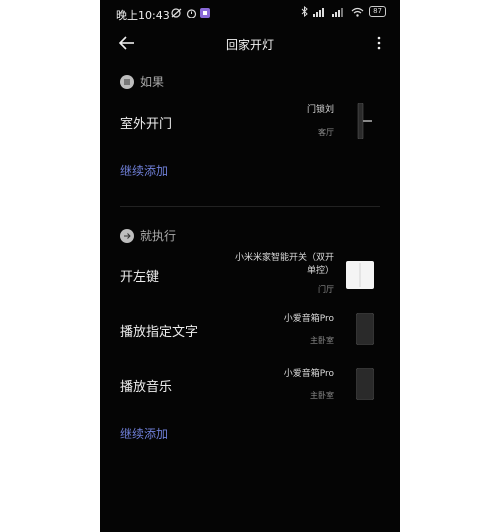  Describe the element at coordinates (319, 12) in the screenshot. I see `signal-1-icon` at that location.